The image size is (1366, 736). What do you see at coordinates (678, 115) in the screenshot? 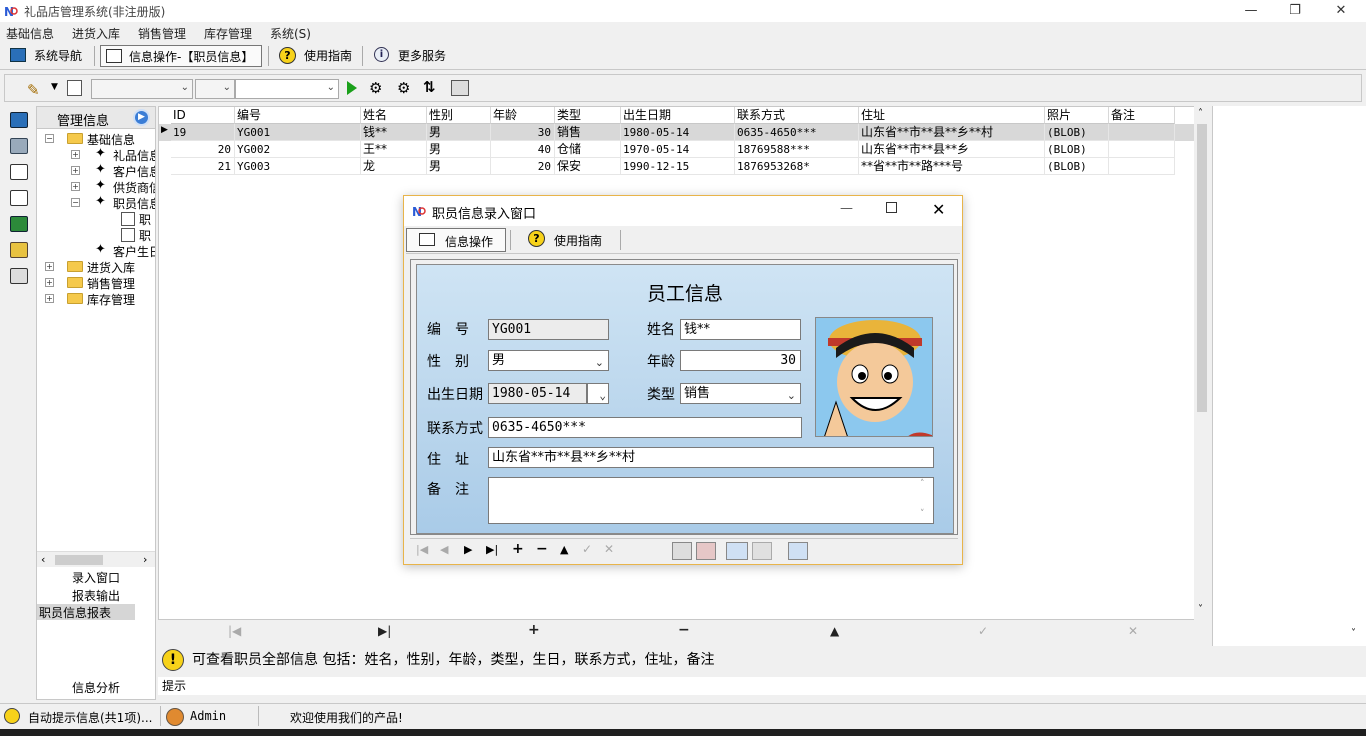
I see `column-header: 出生日期` at bounding box center [678, 115].